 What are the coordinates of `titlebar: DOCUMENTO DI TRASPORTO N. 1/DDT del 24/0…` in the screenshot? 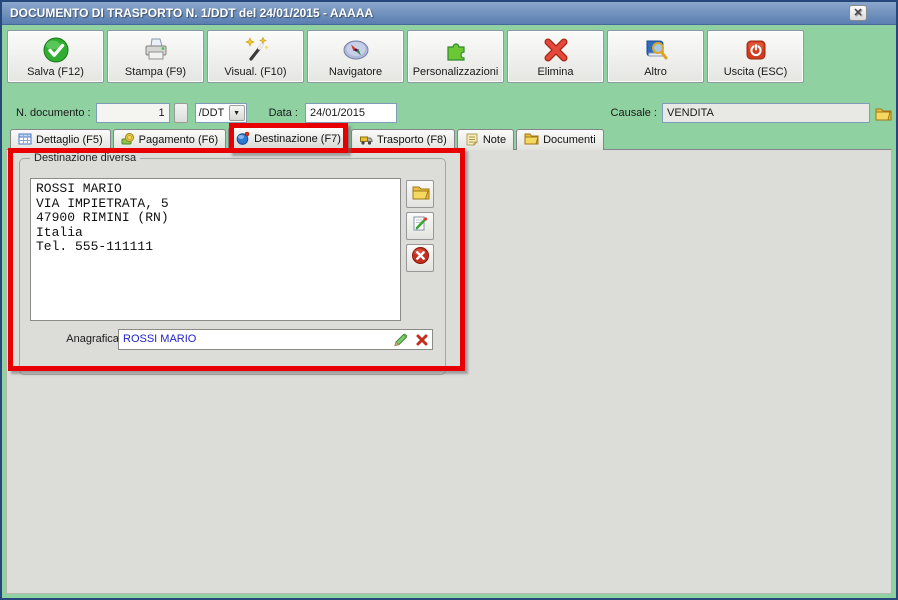 It's located at (449, 13).